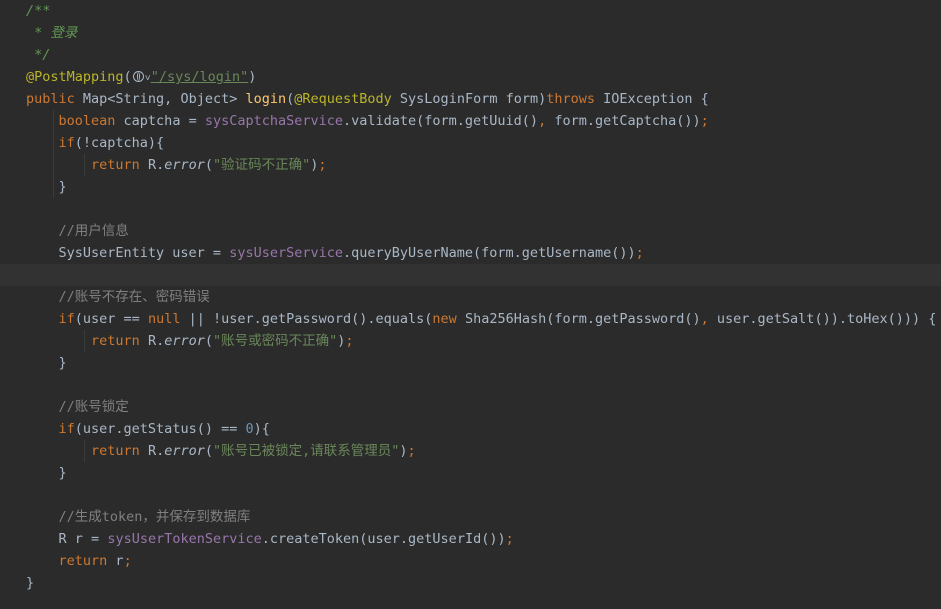 Image resolution: width=941 pixels, height=609 pixels. I want to click on token-doc: /**, so click(38, 11).